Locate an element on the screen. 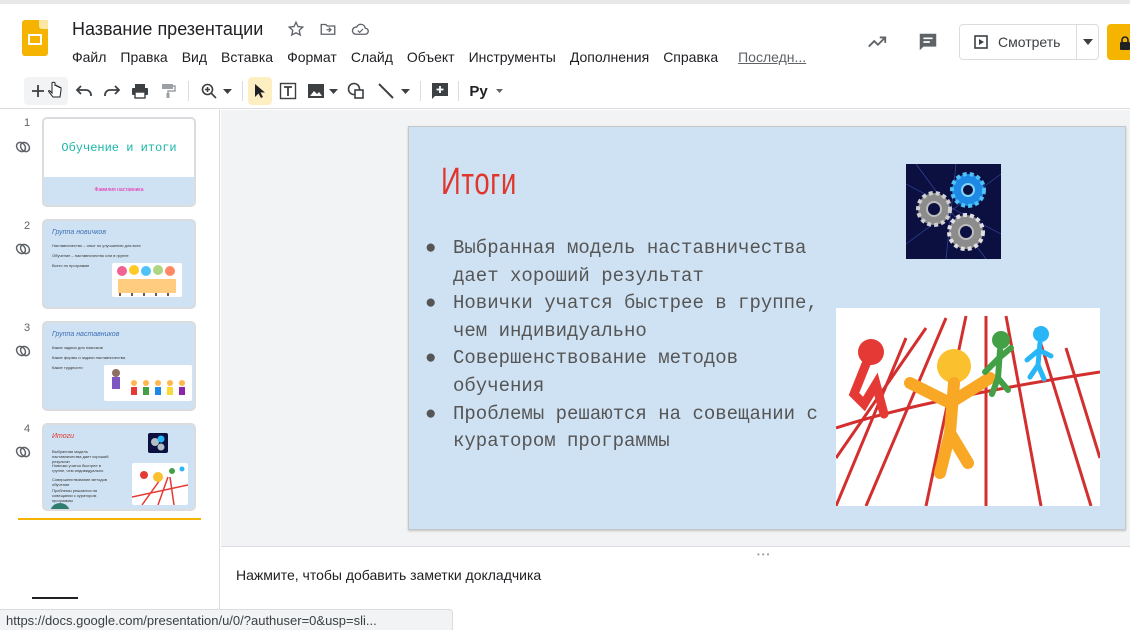 The height and width of the screenshot is (630, 1130). shape-button is located at coordinates (356, 91).